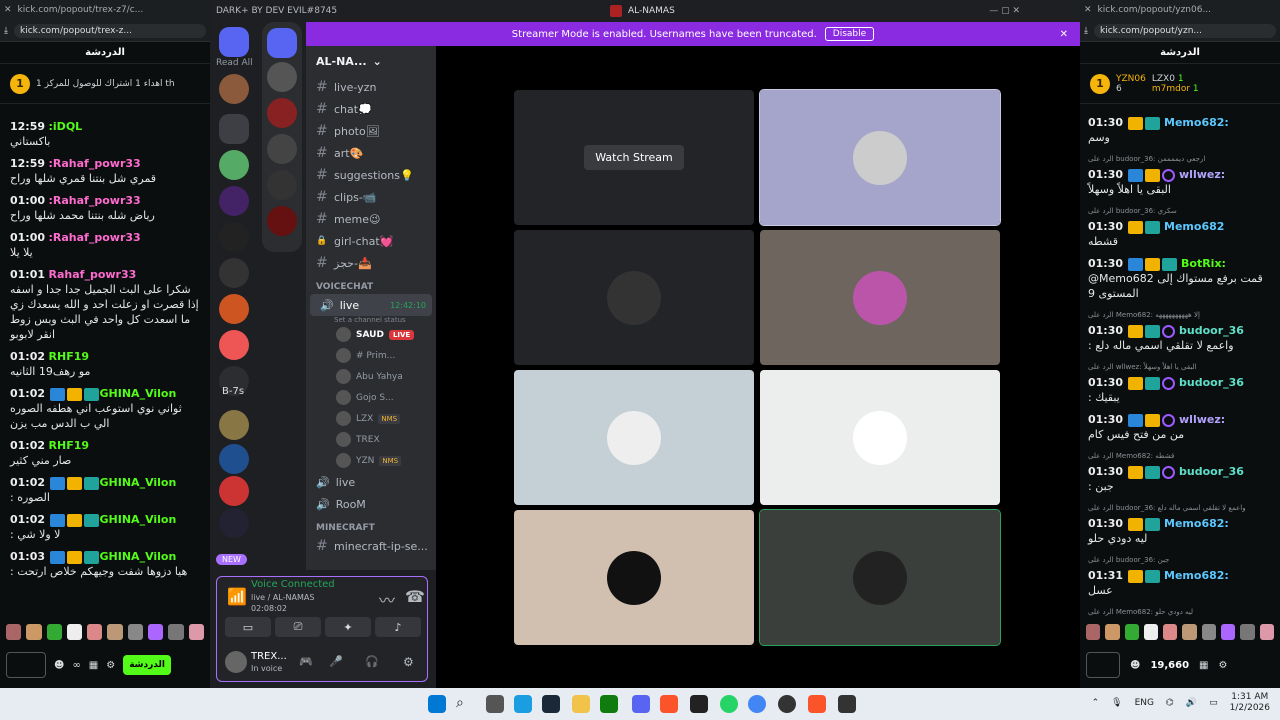  I want to click on language-indicator: ENG, so click(1144, 703).